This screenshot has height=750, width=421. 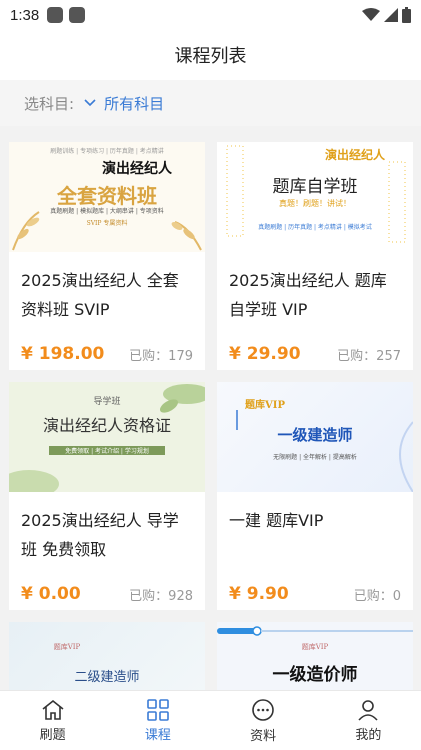 I want to click on status-icons, so click(x=386, y=15).